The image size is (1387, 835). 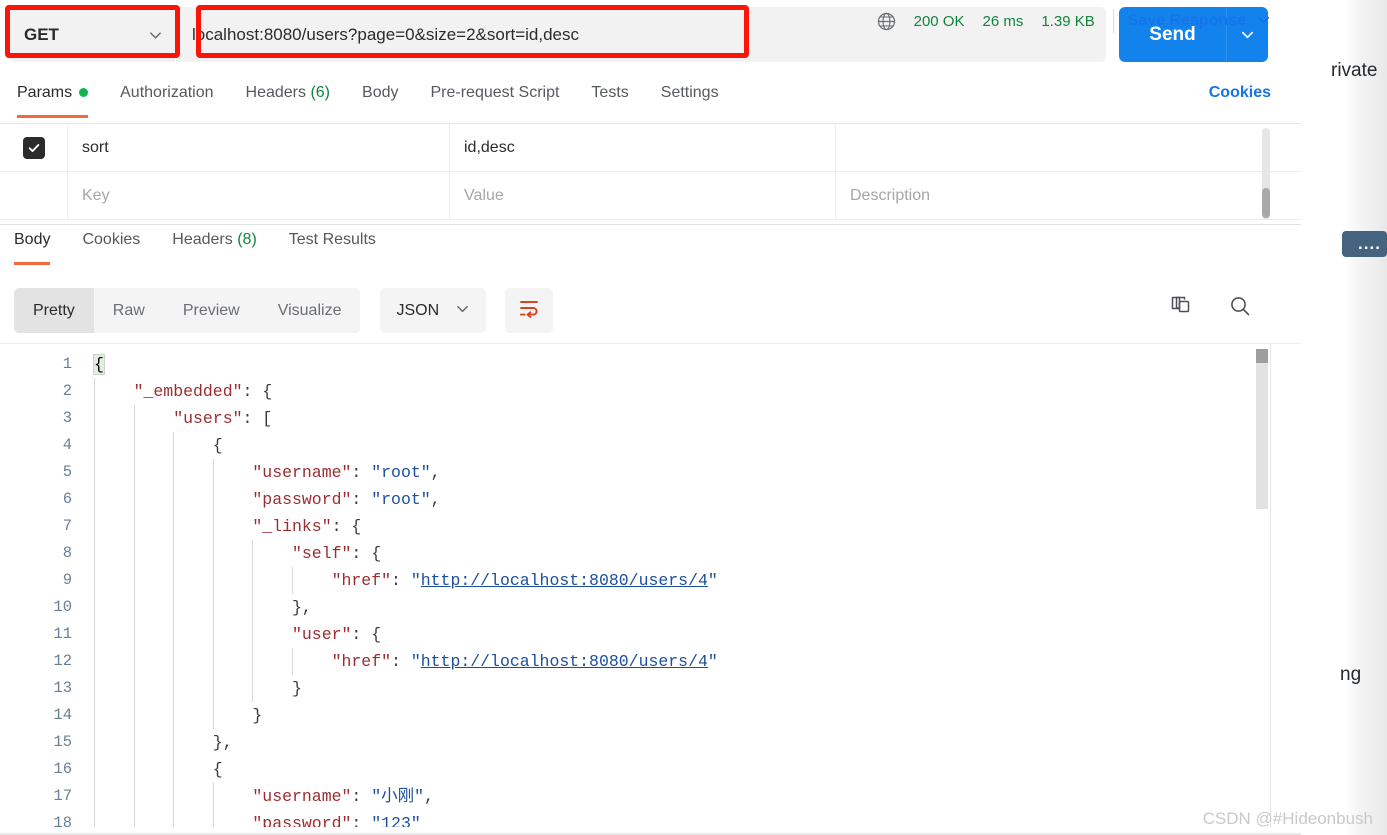 I want to click on cookies-link: Cookies, so click(x=1240, y=93).